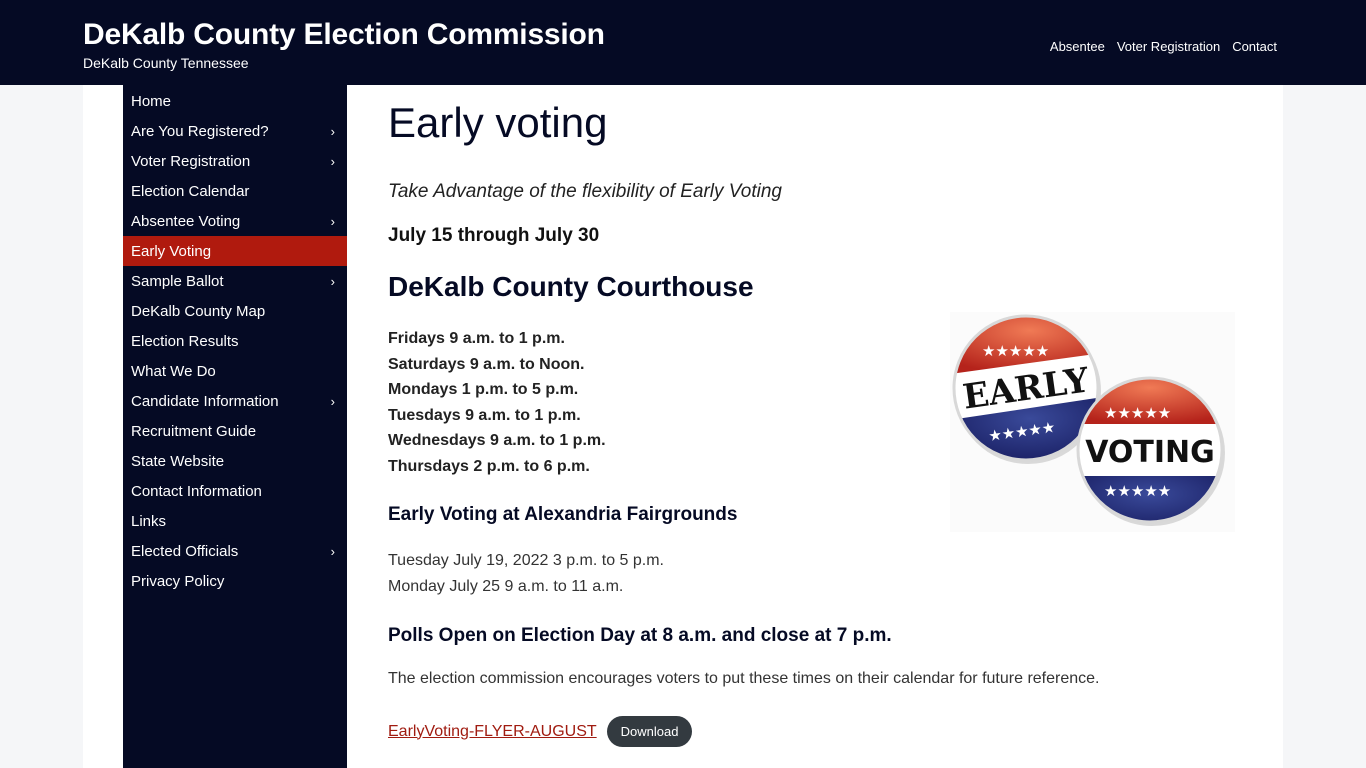  Describe the element at coordinates (186, 221) in the screenshot. I see `sidebar-item-label: Absentee Voting` at that location.